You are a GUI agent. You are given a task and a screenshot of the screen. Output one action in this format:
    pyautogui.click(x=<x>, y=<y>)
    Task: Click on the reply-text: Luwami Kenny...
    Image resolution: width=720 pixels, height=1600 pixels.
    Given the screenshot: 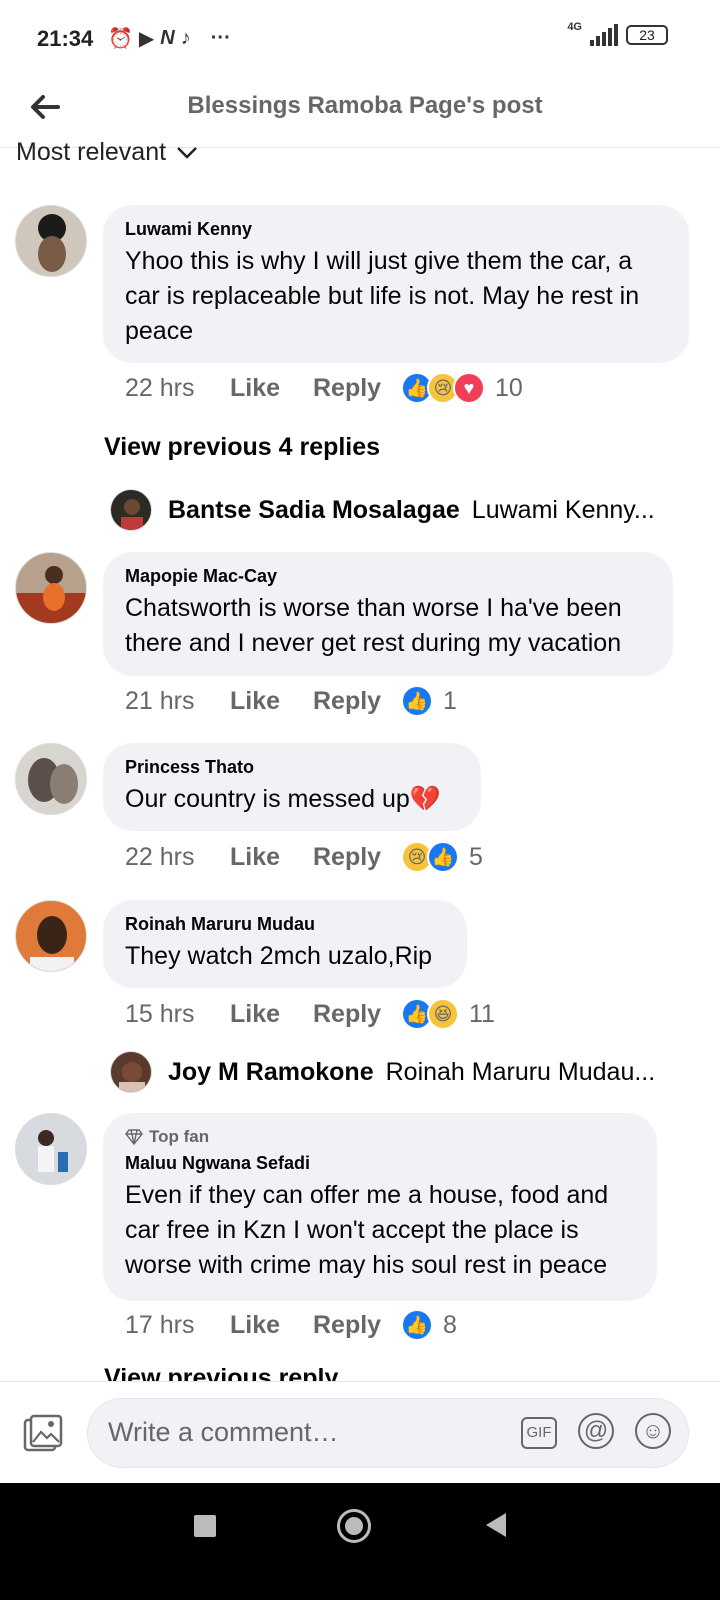 What is the action you would take?
    pyautogui.click(x=563, y=509)
    